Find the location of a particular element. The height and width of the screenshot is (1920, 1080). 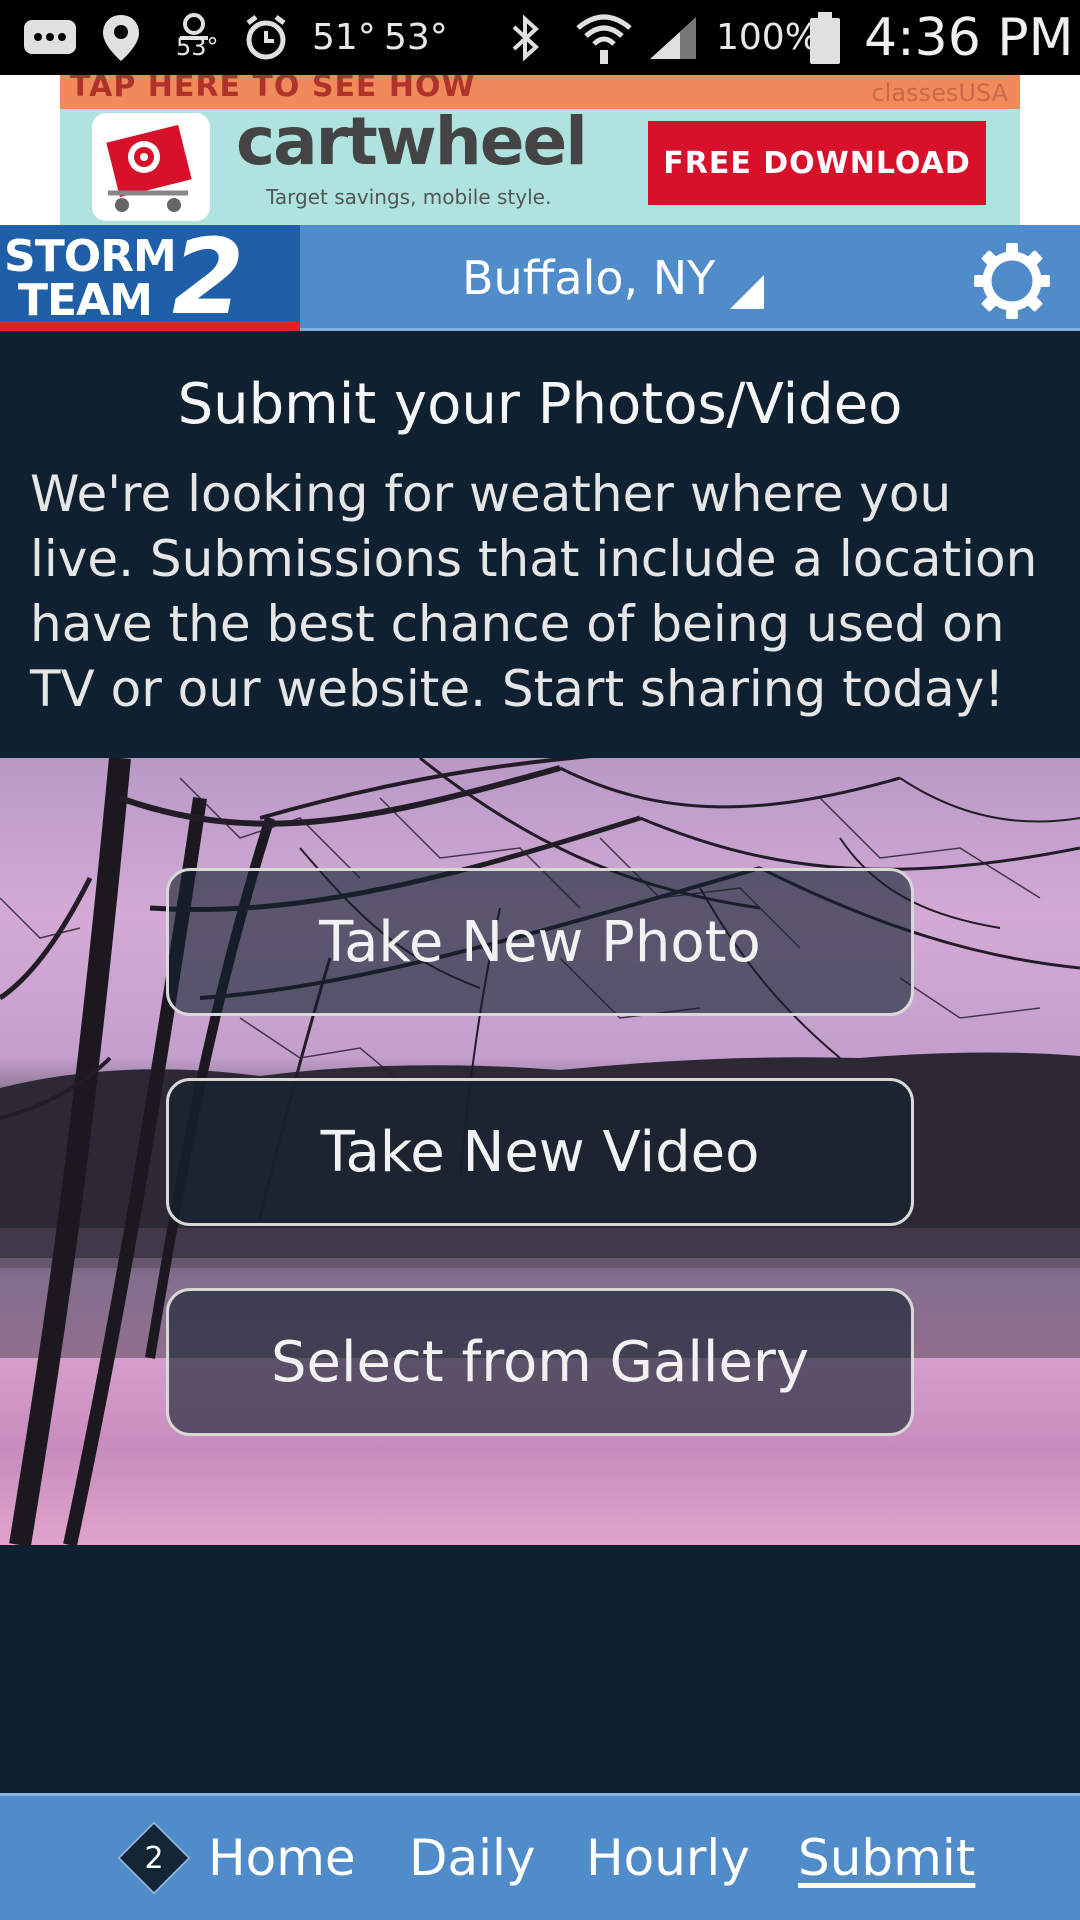

nav-hourly: Hourly is located at coordinates (668, 1858).